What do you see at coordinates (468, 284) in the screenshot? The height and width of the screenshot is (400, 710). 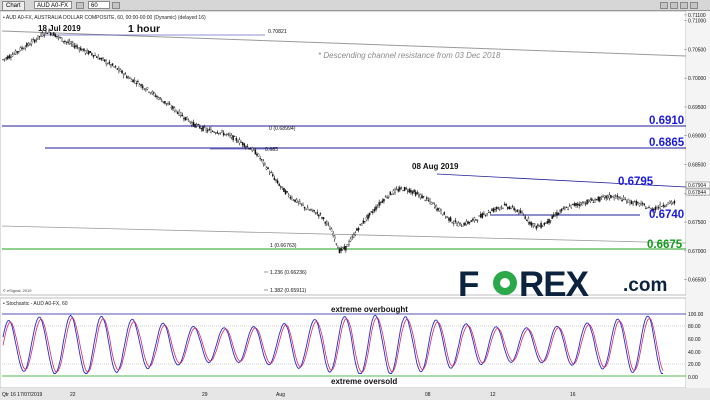 I see `logo-letter-f: F` at bounding box center [468, 284].